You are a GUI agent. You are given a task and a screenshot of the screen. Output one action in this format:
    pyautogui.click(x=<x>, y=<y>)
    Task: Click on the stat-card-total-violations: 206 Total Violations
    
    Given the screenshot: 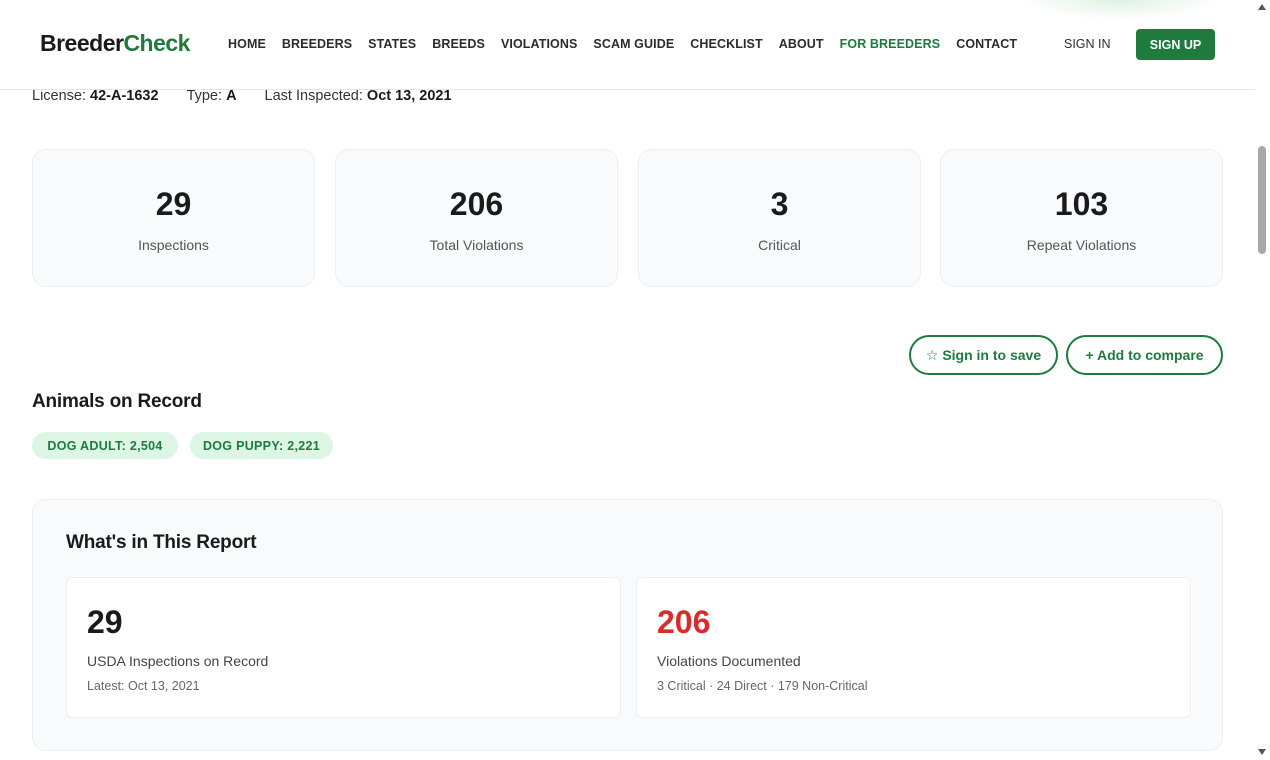 What is the action you would take?
    pyautogui.click(x=476, y=218)
    